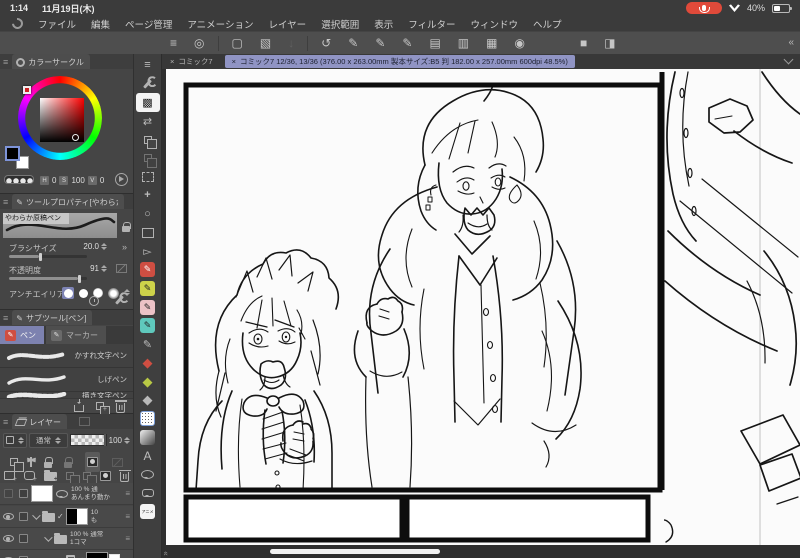 The image size is (800, 558). Describe the element at coordinates (237, 43) in the screenshot. I see `new-canvas-icon: ▢` at that location.